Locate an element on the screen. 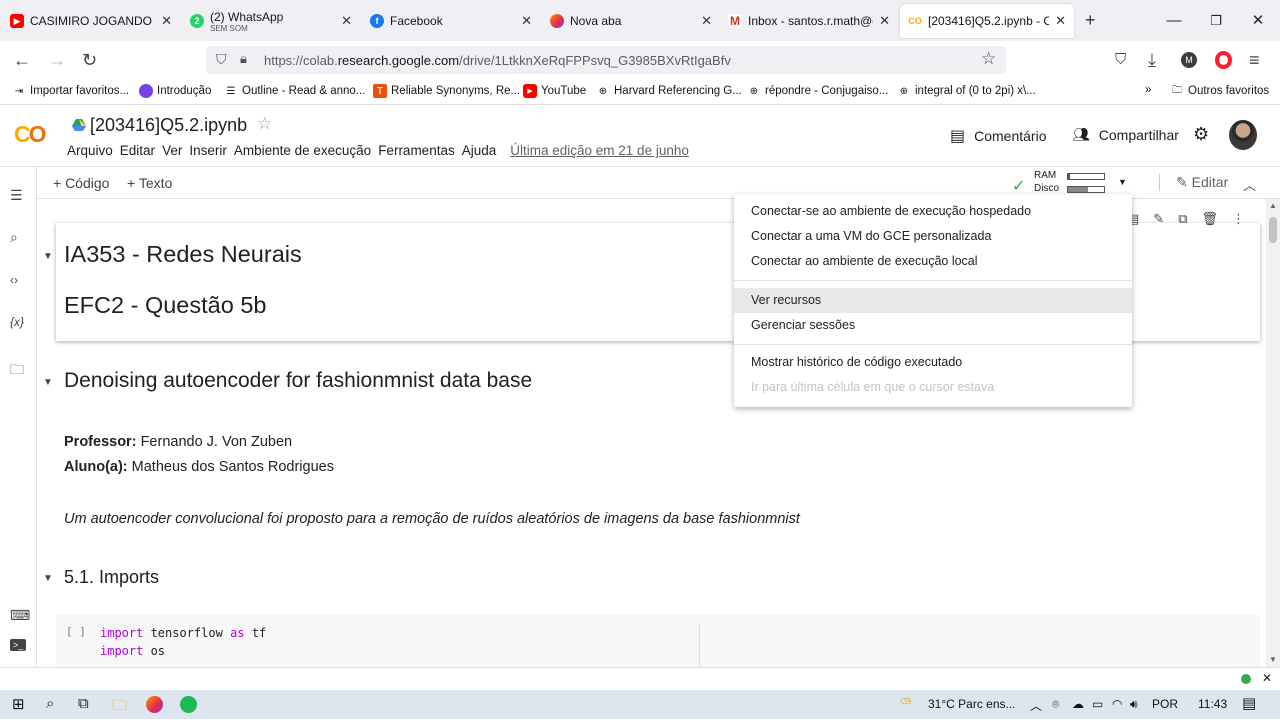  menu-item-show-history: Mostrar histórico de código executado is located at coordinates (933, 362).